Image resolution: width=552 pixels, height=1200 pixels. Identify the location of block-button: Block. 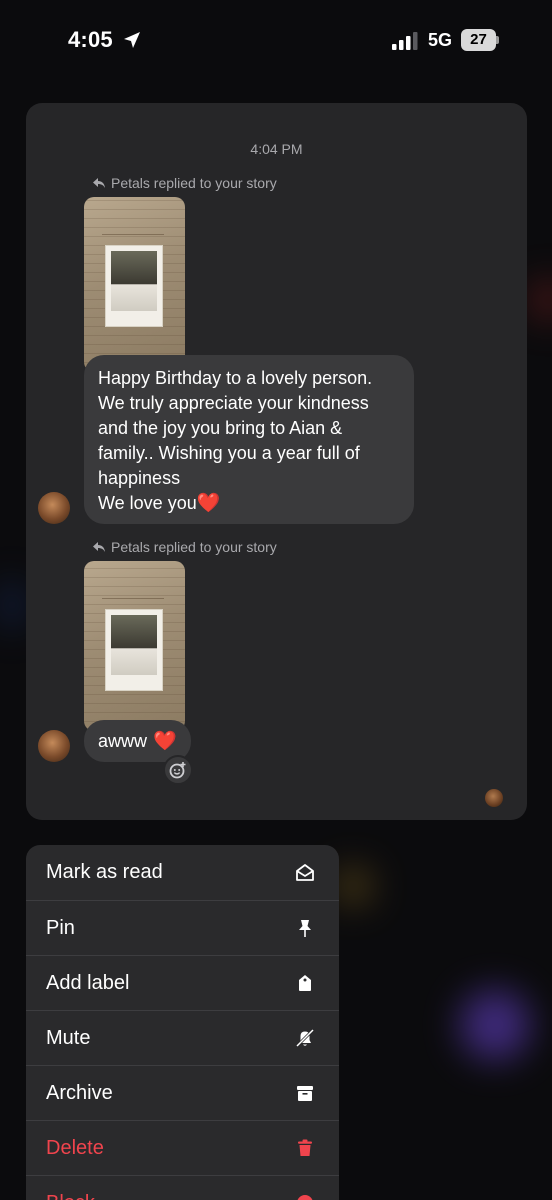
(182, 1187).